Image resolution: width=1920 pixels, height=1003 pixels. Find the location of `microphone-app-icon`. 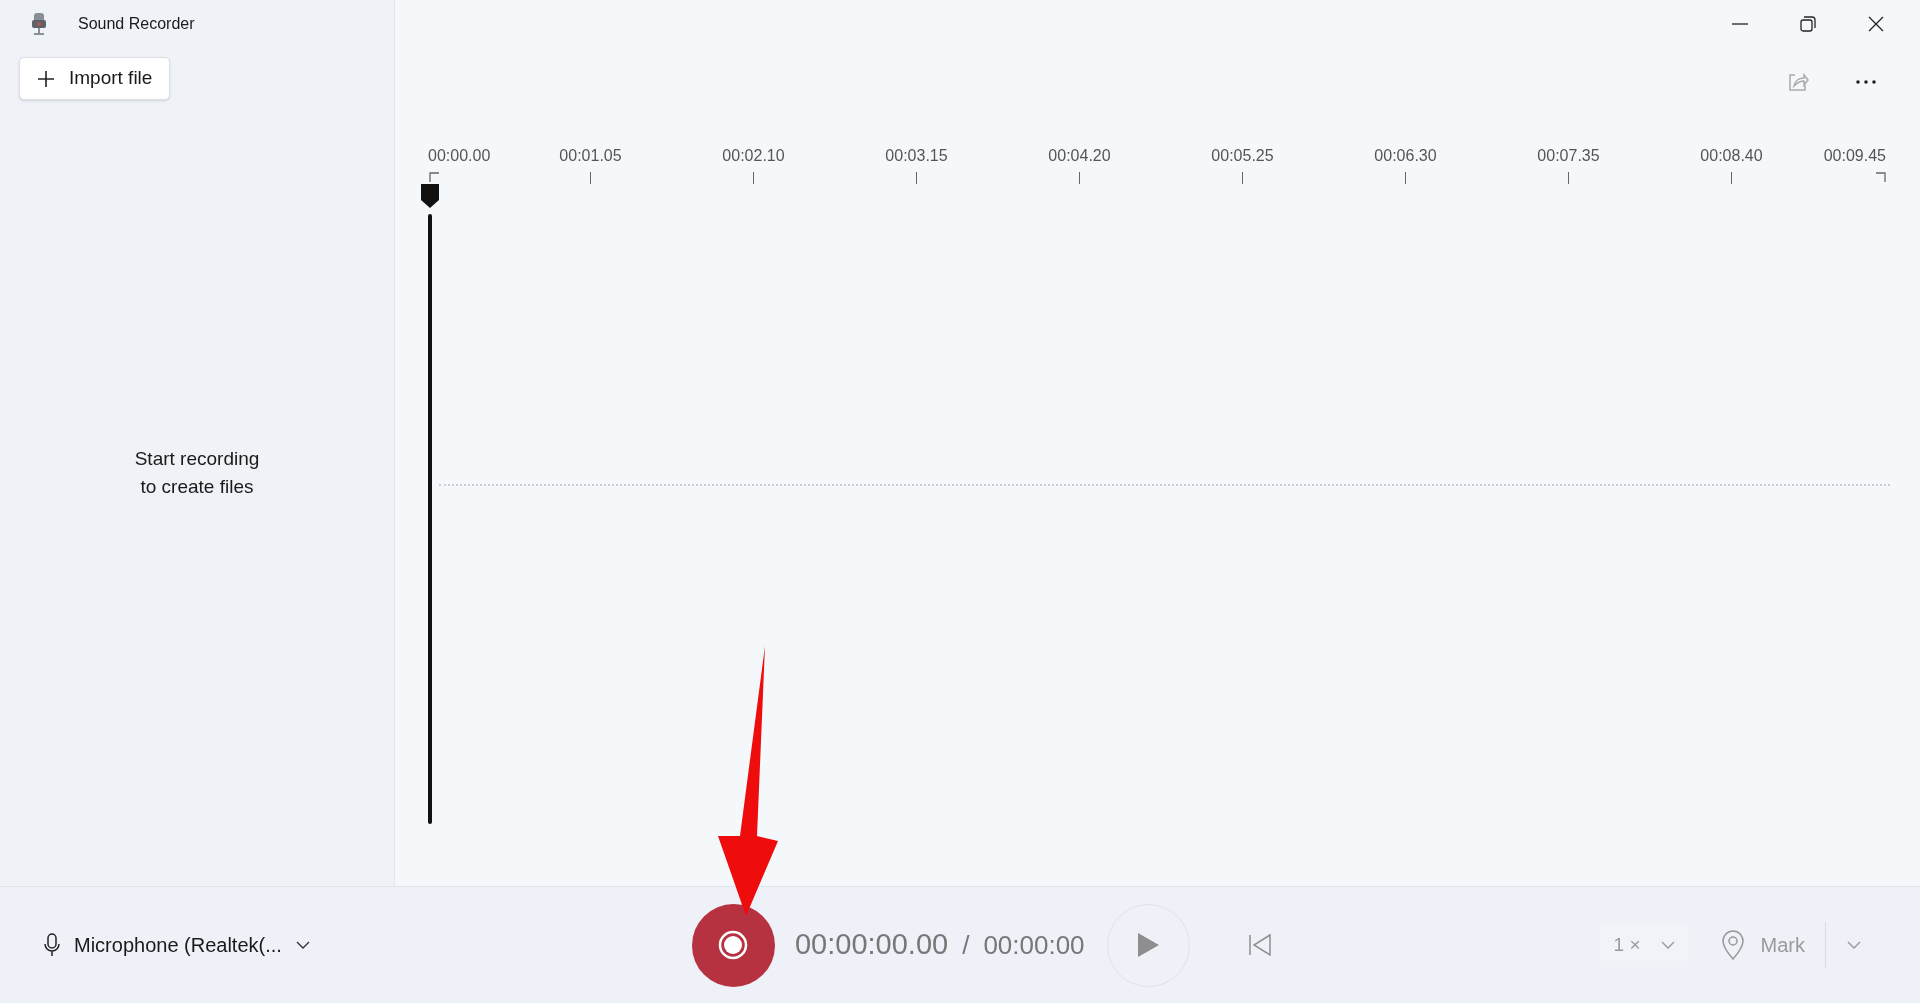

microphone-app-icon is located at coordinates (39, 24).